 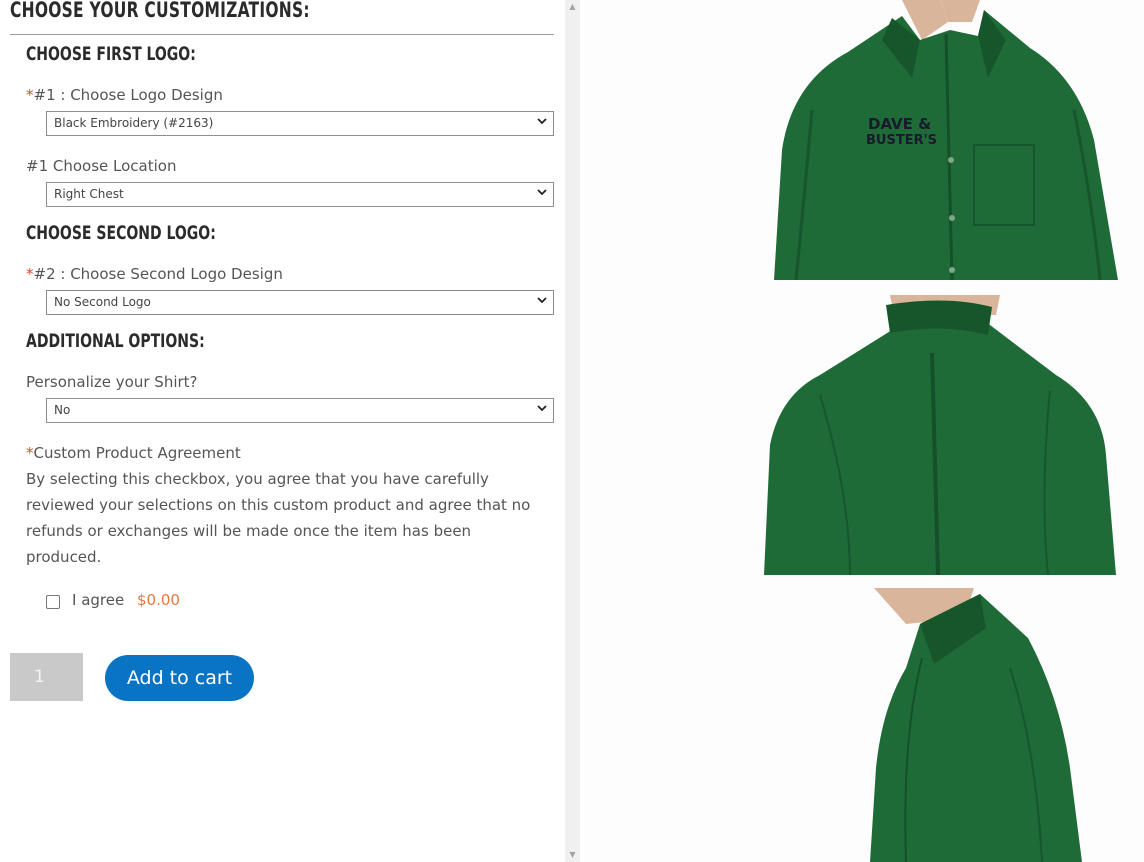 I want to click on scroll-down-icon: ▼, so click(x=572, y=855).